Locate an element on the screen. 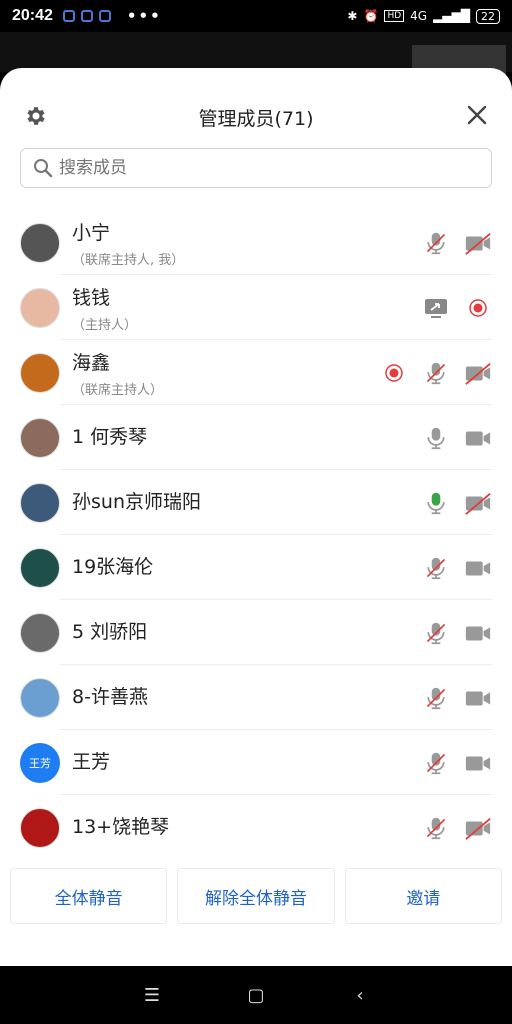 The image size is (512, 1024). member-names: 小宁 （联席主持人, 我） is located at coordinates (128, 243).